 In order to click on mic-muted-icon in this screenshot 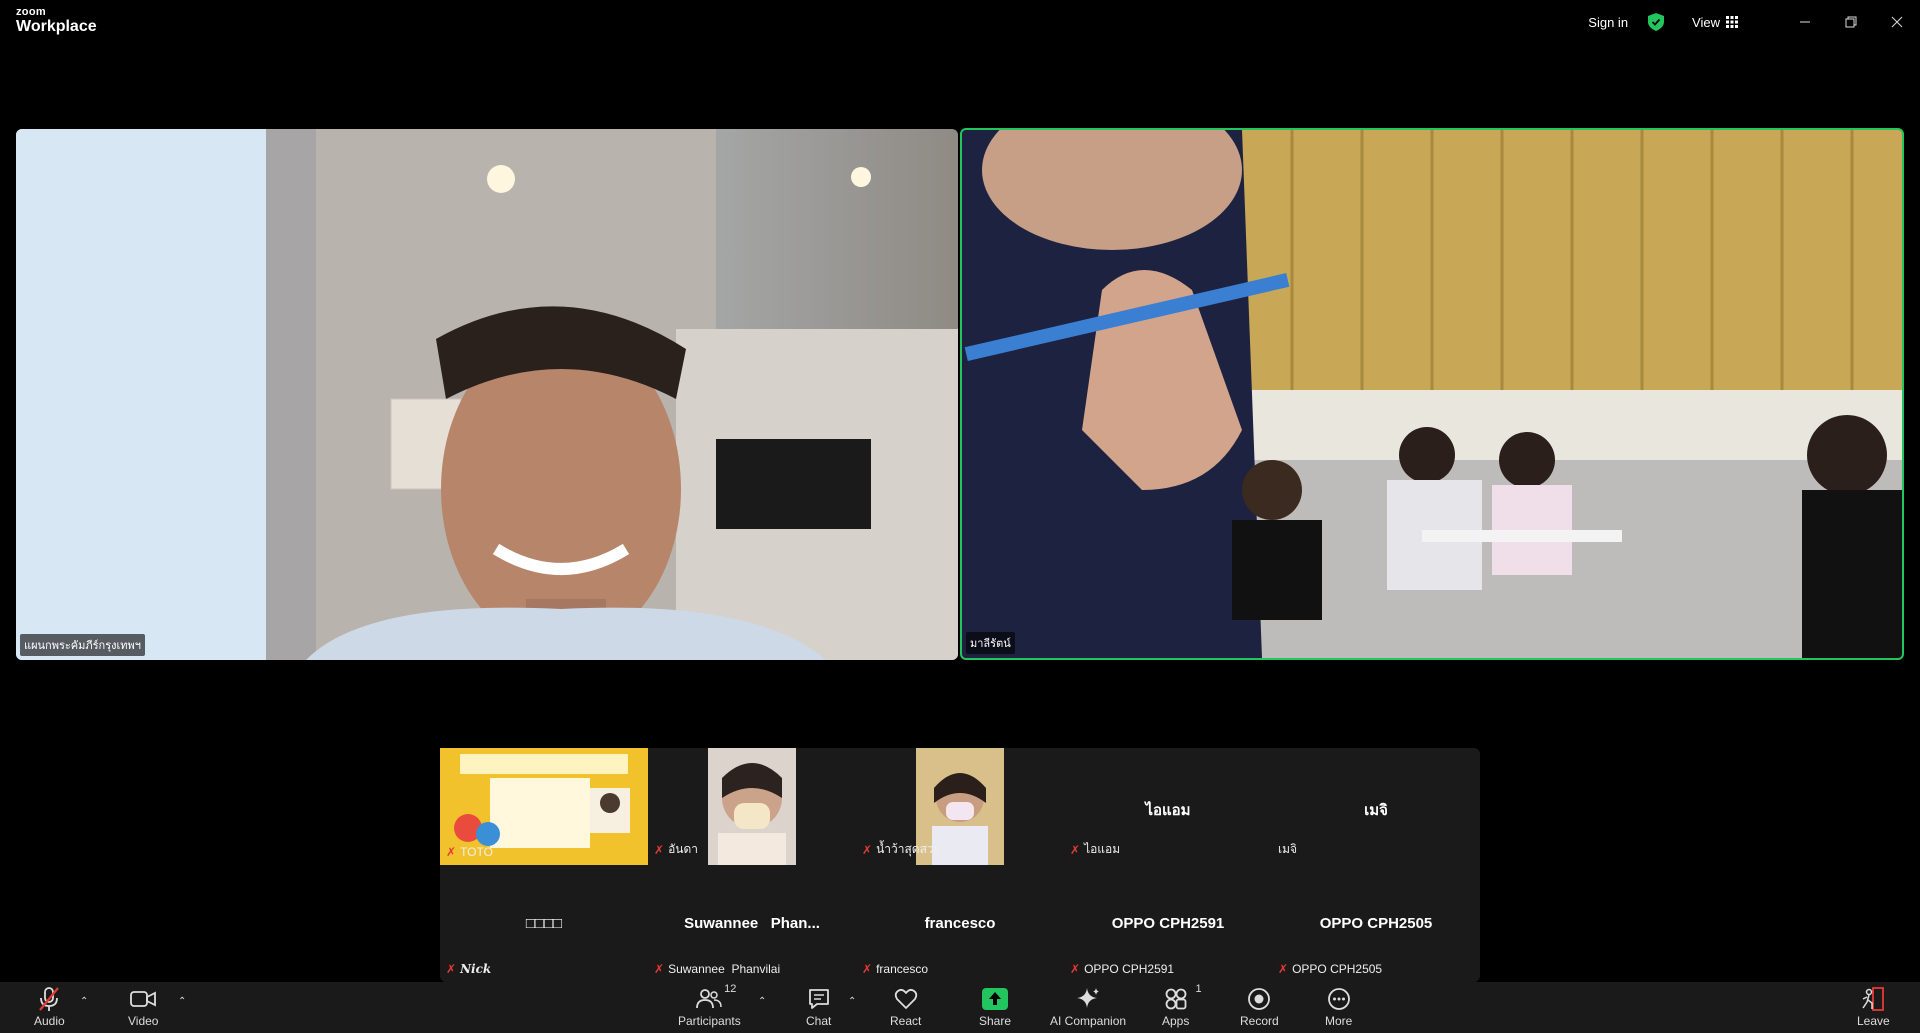, I will do `click(49, 999)`.